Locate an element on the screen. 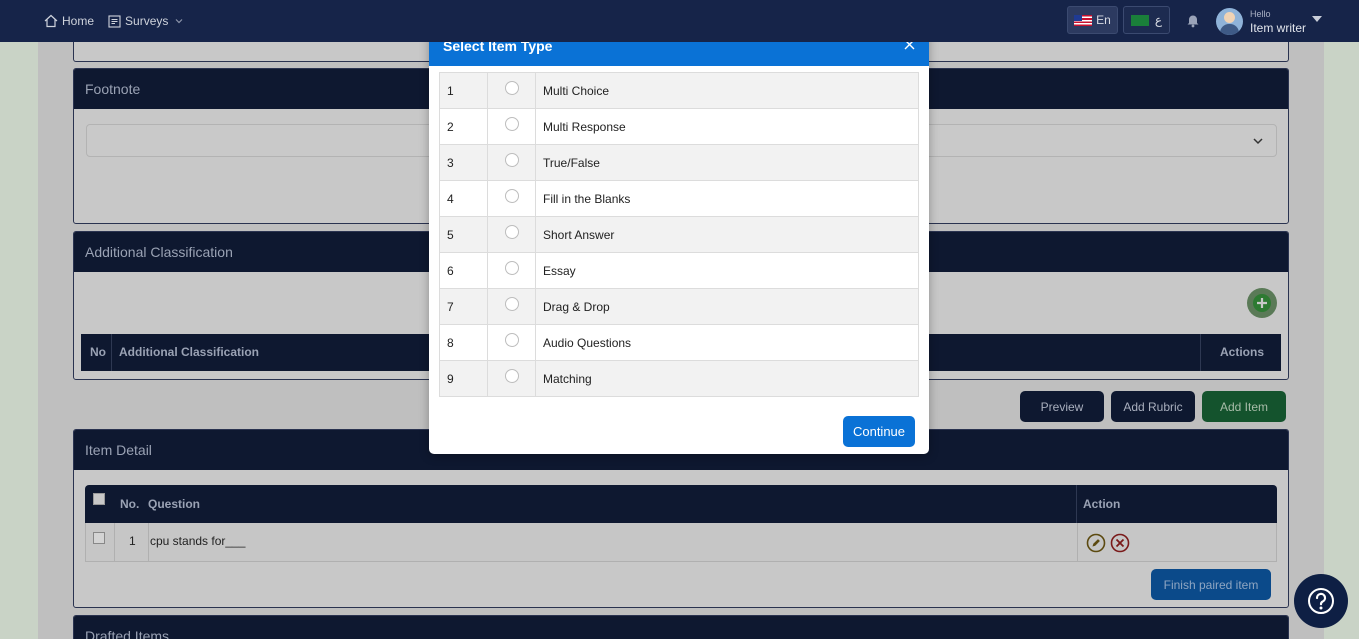 The height and width of the screenshot is (639, 1359). row-checkbox is located at coordinates (99, 538).